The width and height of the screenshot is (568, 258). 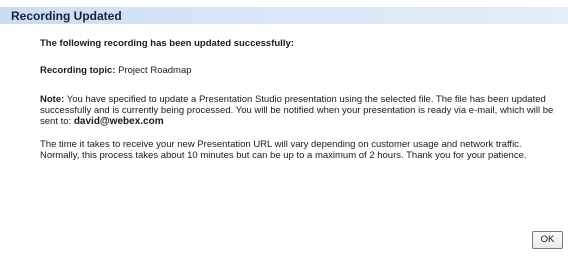 What do you see at coordinates (547, 240) in the screenshot?
I see `ok-button: OK` at bounding box center [547, 240].